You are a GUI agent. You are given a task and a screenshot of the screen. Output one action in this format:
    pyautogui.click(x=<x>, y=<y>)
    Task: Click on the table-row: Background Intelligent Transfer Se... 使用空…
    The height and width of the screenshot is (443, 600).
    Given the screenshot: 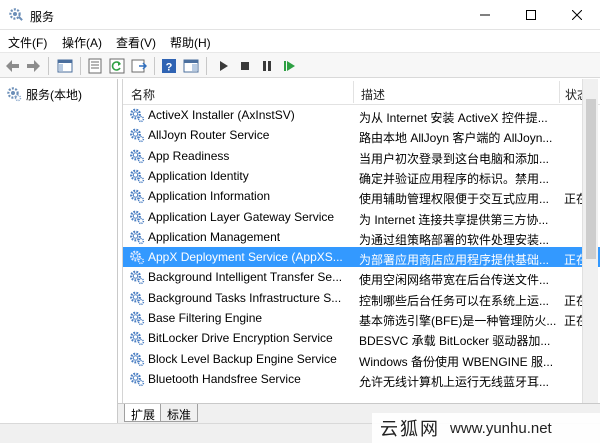 What is the action you would take?
    pyautogui.click(x=361, y=277)
    